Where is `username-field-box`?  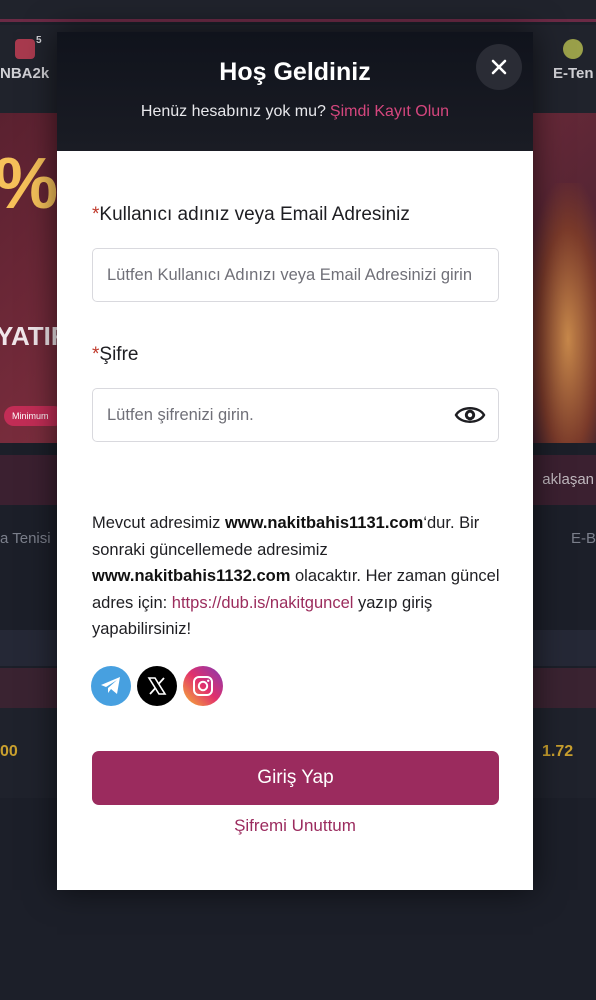 username-field-box is located at coordinates (295, 275).